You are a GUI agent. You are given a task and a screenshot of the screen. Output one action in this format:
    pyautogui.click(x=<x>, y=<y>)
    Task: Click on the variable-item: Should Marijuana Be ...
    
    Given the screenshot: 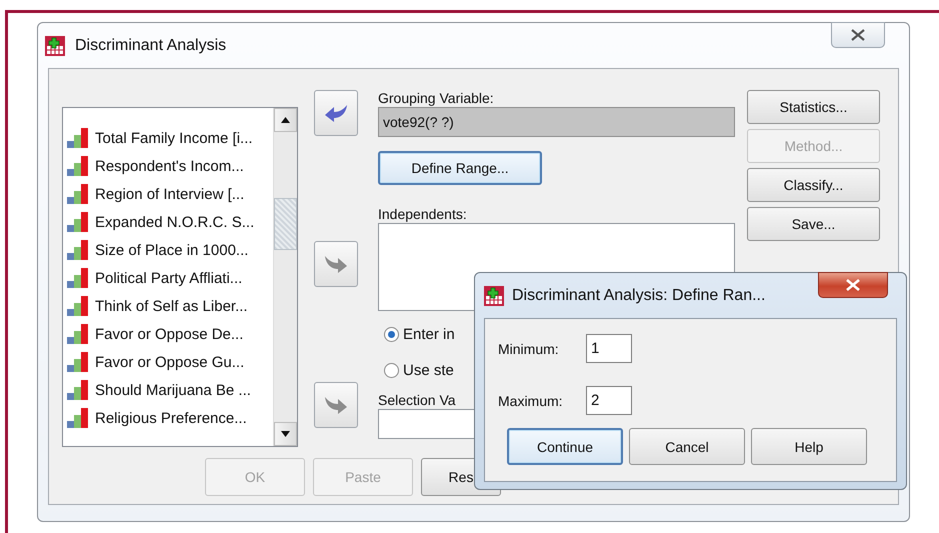 What is the action you would take?
    pyautogui.click(x=173, y=390)
    